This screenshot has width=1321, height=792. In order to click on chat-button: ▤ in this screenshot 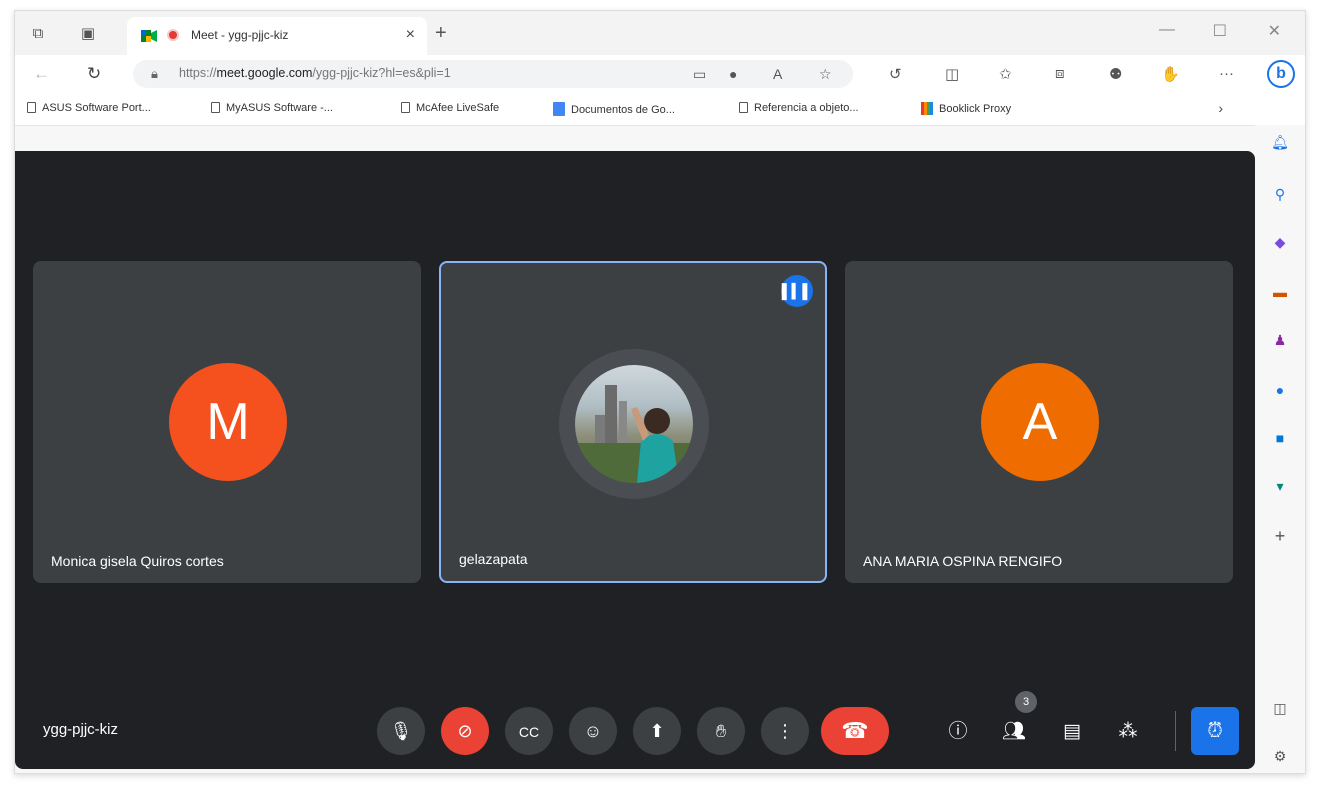, I will do `click(1072, 732)`.